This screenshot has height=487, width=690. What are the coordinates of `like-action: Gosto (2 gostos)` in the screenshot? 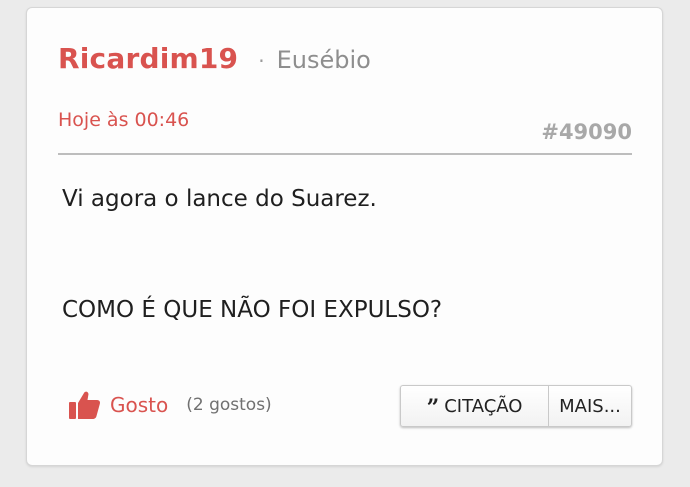 It's located at (170, 405).